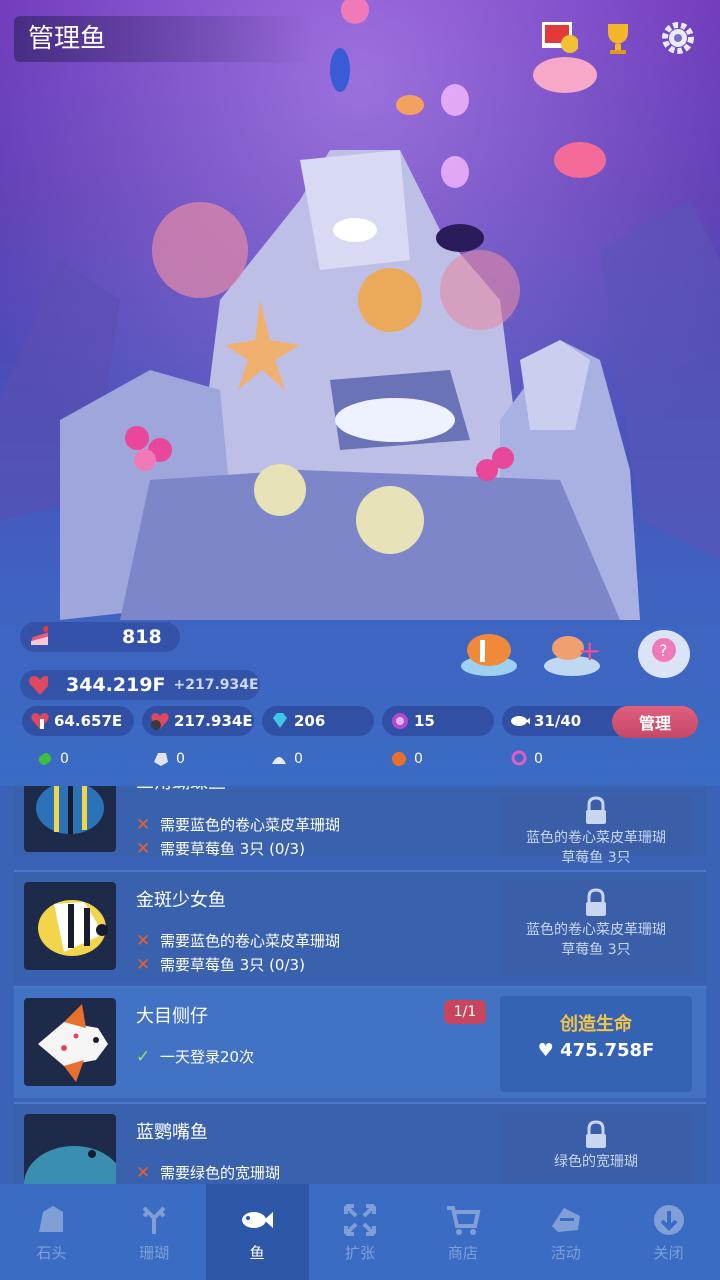  What do you see at coordinates (596, 1162) in the screenshot?
I see `locked-req-line: 绿色的宽珊瑚` at bounding box center [596, 1162].